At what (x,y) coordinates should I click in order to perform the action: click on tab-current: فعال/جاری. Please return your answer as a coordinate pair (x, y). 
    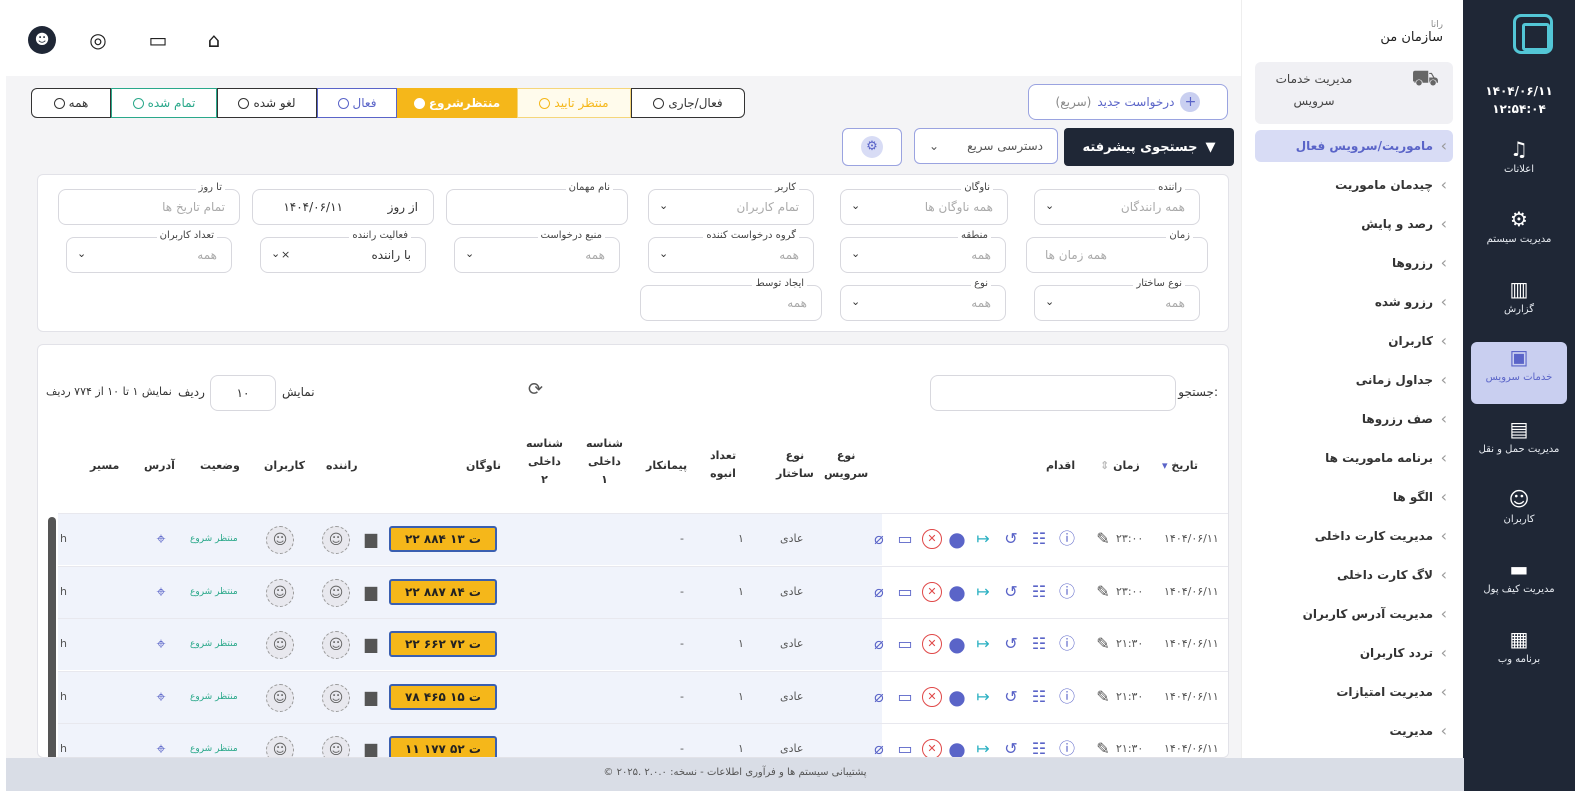
    Looking at the image, I should click on (688, 103).